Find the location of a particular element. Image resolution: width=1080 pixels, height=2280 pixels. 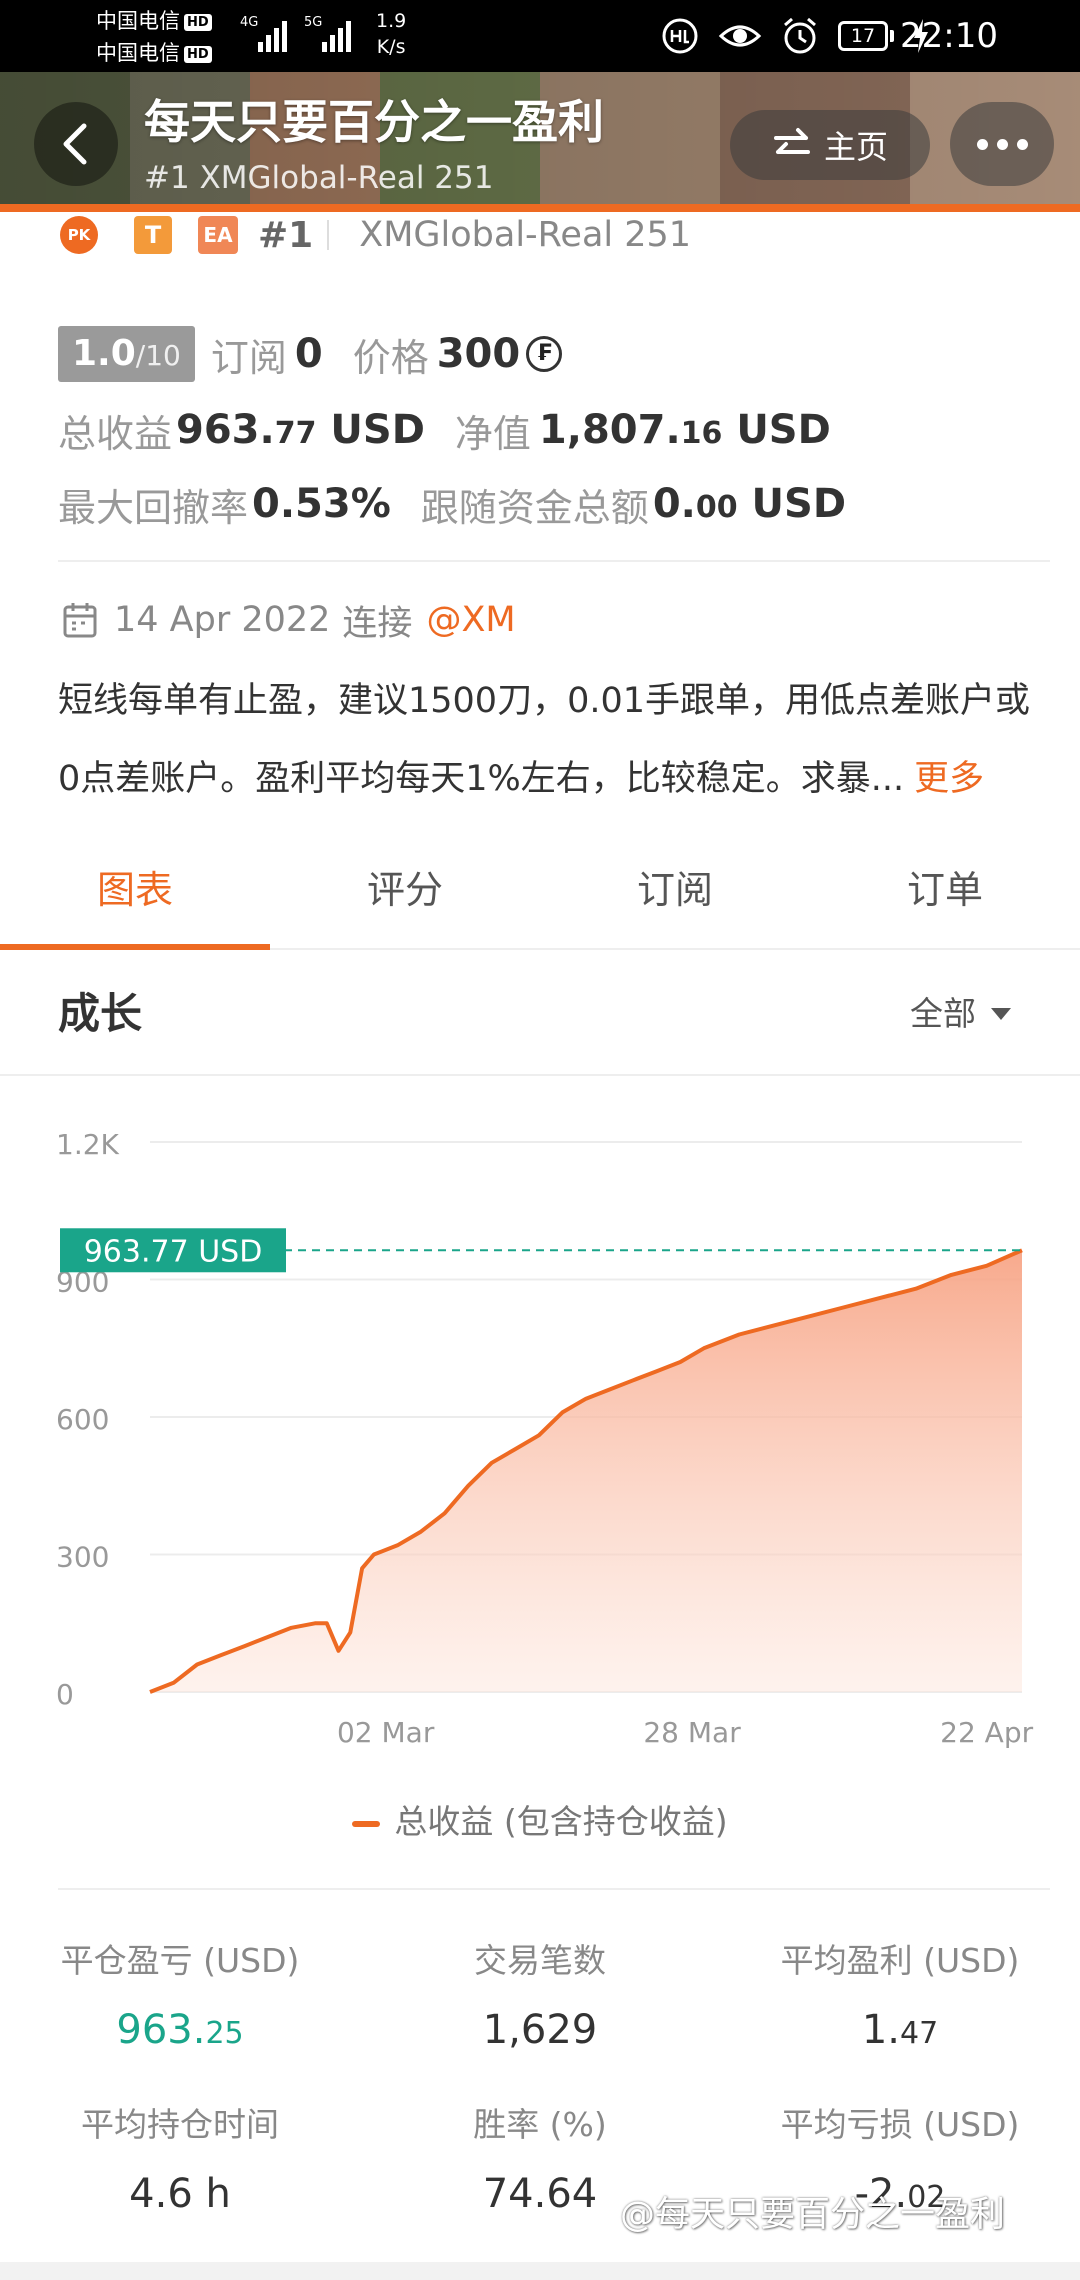

x-tick-label: 22 Apr is located at coordinates (986, 1732).